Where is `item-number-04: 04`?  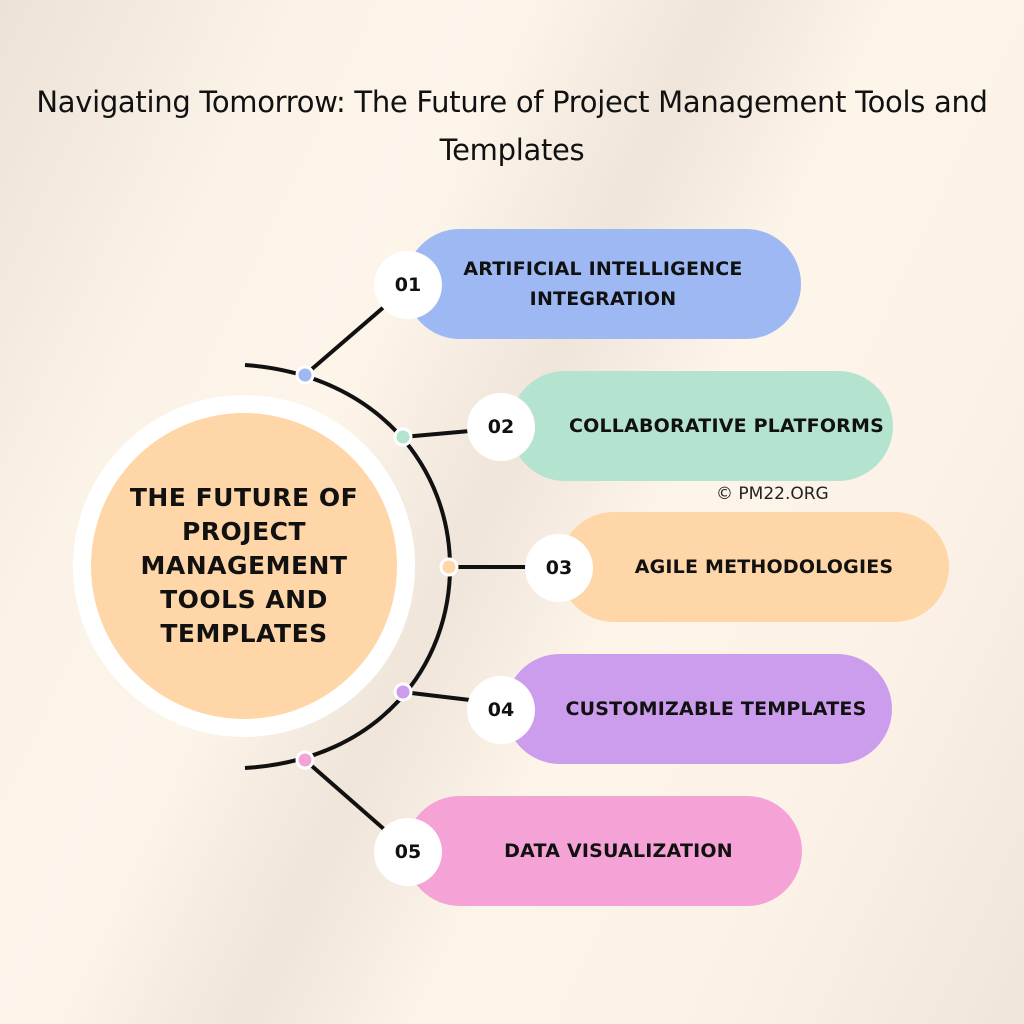
item-number-04: 04 is located at coordinates (501, 710).